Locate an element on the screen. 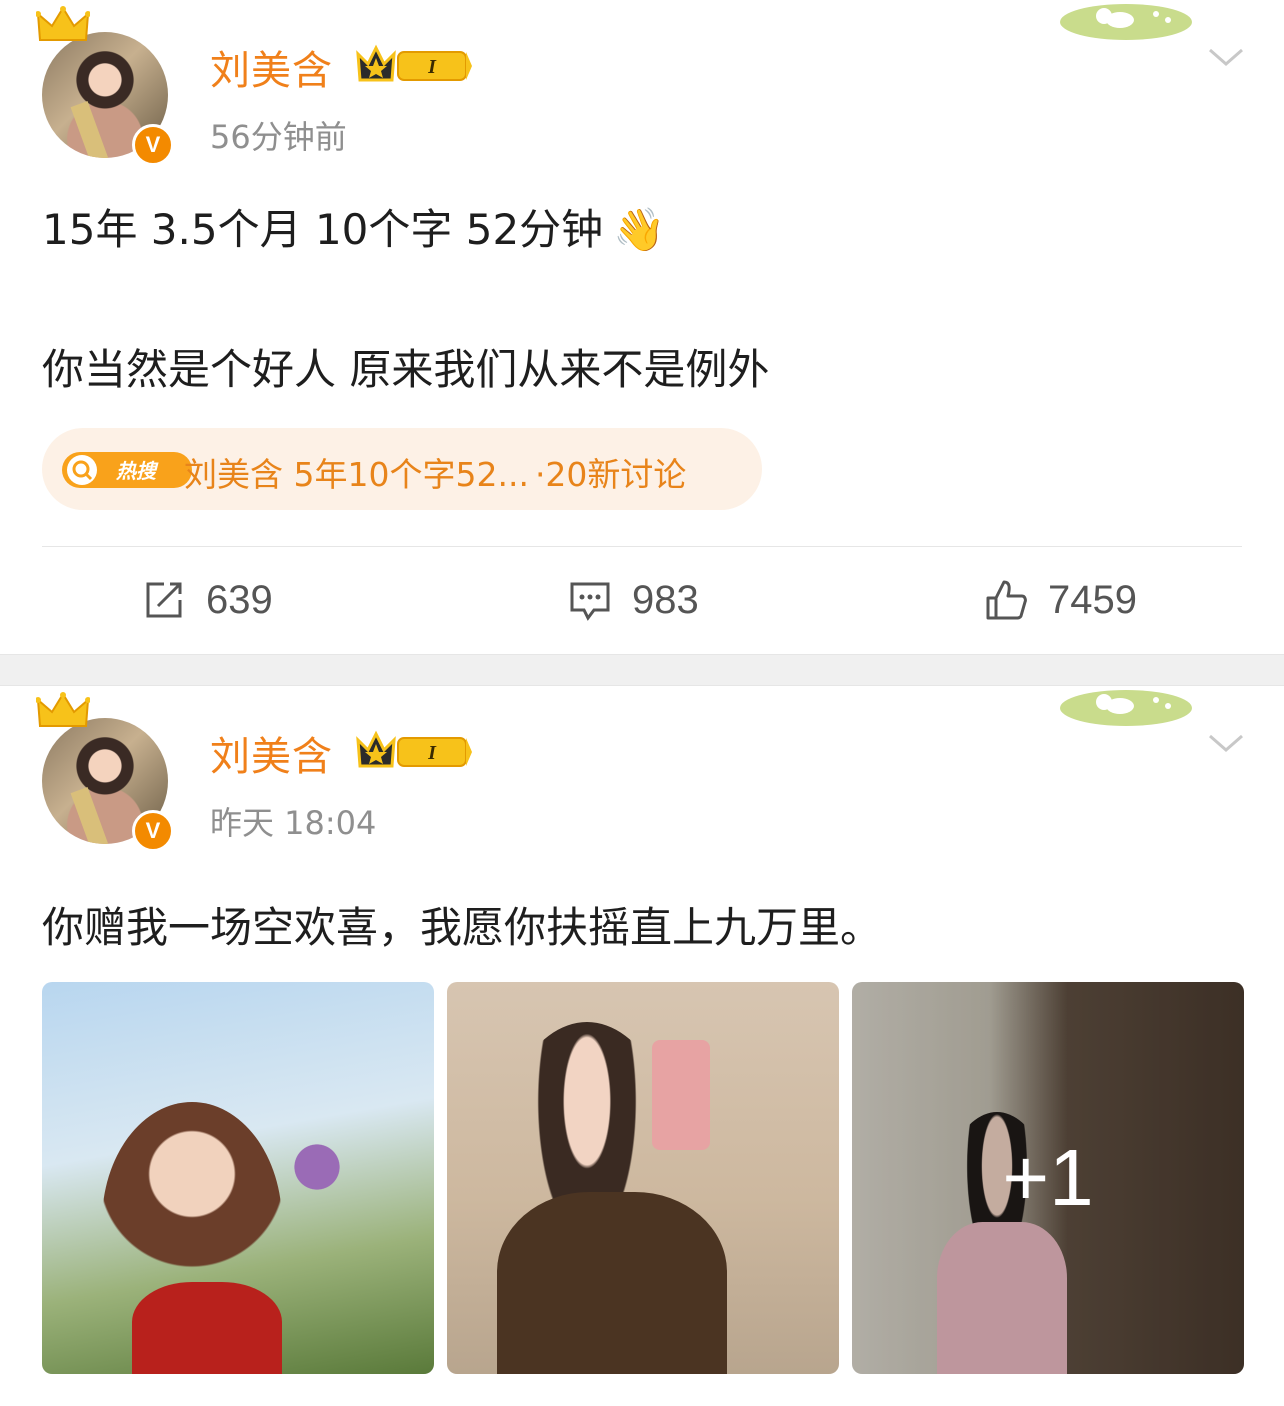 The height and width of the screenshot is (1406, 1284). more-images-overlay: +1 is located at coordinates (1048, 1178).